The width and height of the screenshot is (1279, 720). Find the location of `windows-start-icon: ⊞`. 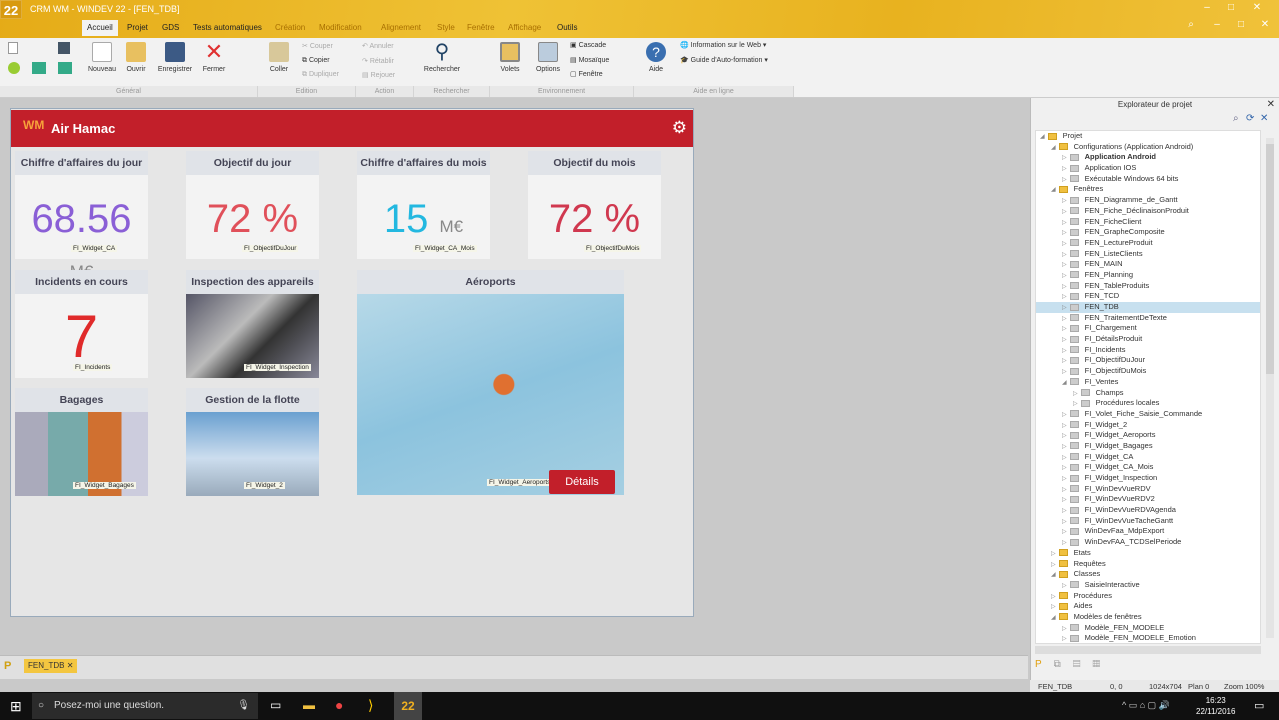

windows-start-icon: ⊞ is located at coordinates (16, 706).